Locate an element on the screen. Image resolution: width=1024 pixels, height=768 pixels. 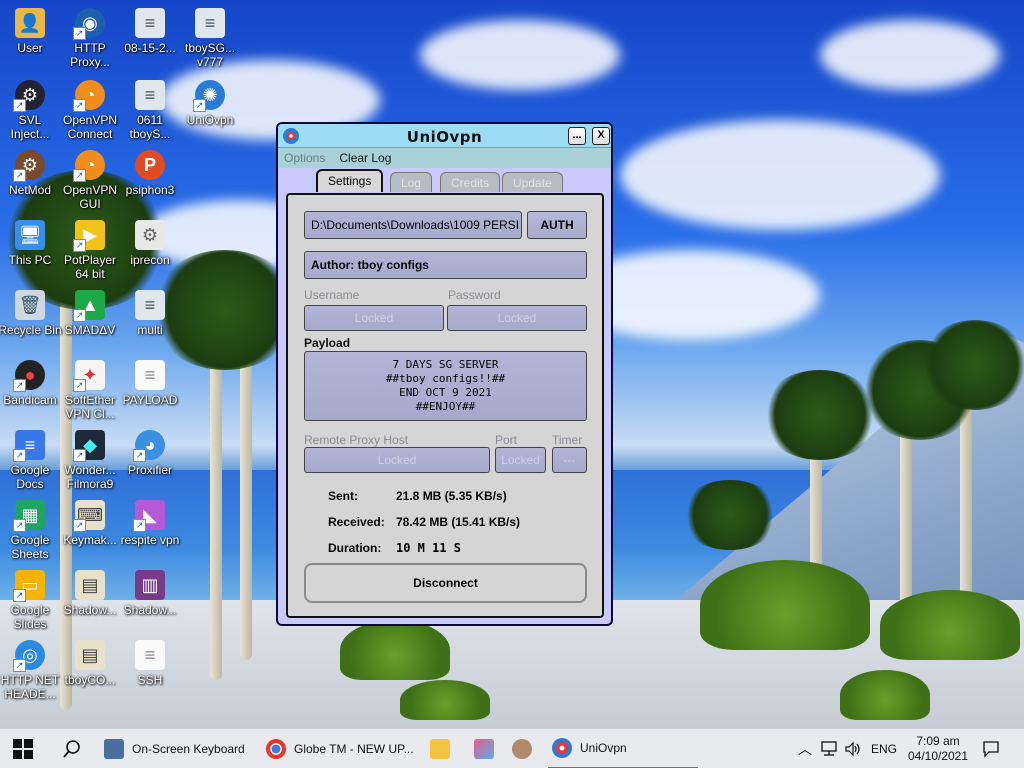
desktop-icon-respite-vpn: ◣ respite vpn is located at coordinates (150, 523).